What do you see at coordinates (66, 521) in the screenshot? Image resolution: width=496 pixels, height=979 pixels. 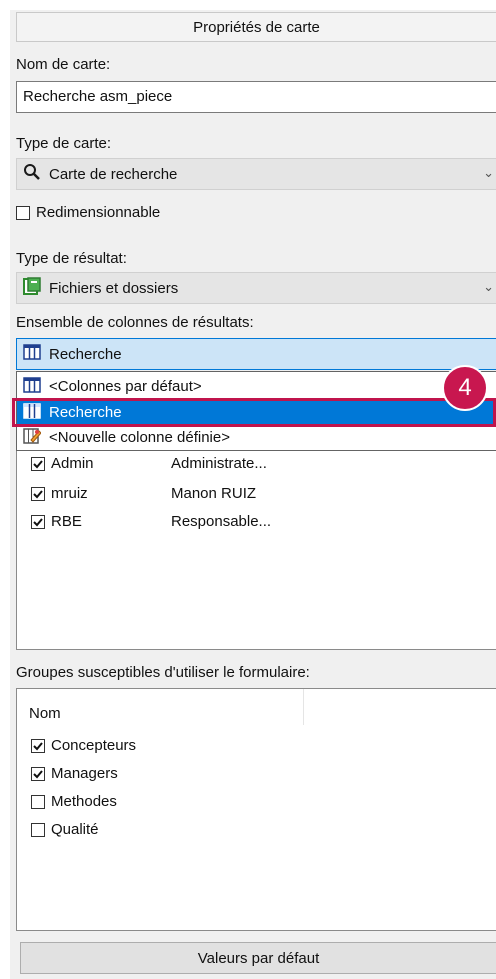 I see `user-login: RBE` at bounding box center [66, 521].